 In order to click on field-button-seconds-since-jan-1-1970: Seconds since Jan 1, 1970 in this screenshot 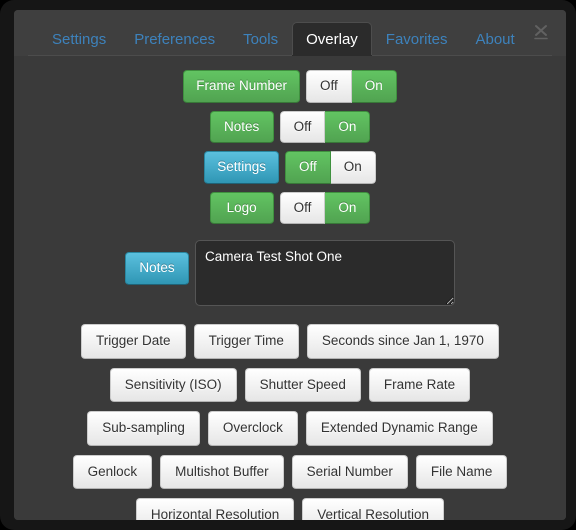, I will do `click(402, 341)`.